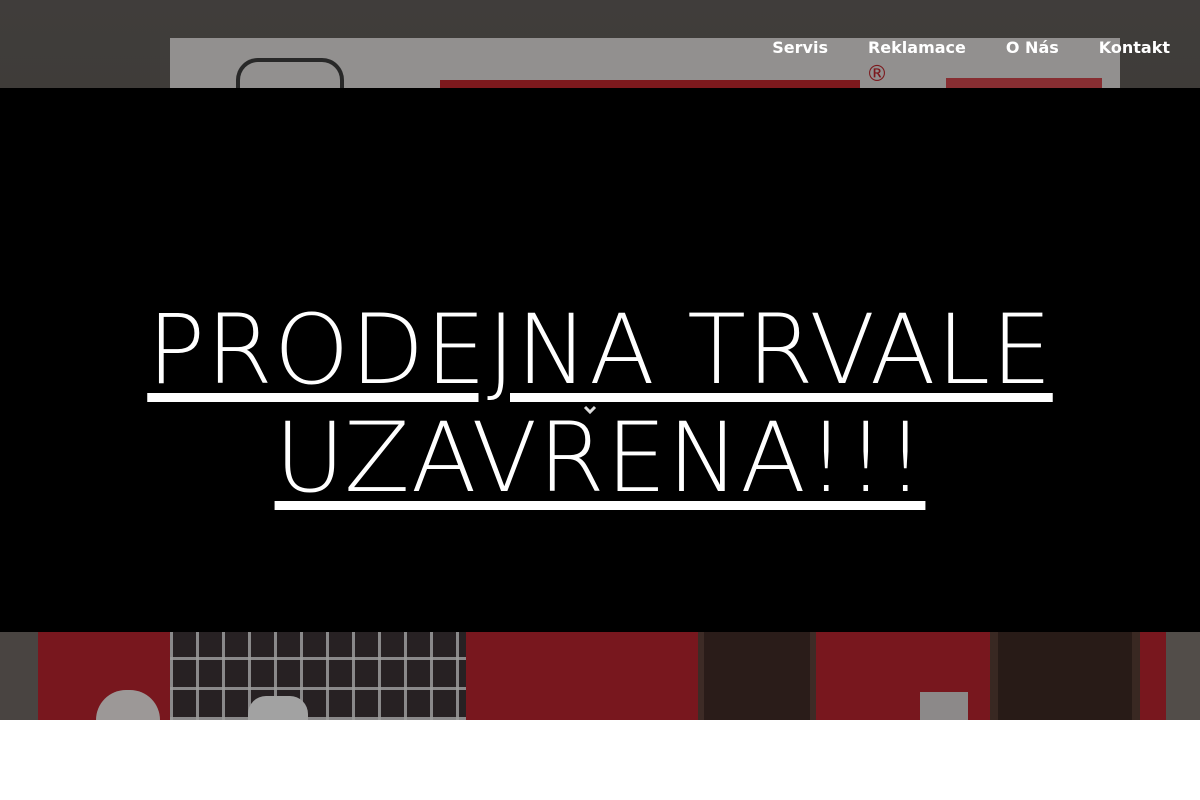 The width and height of the screenshot is (1200, 800). I want to click on nav-item-servis: Servis, so click(800, 48).